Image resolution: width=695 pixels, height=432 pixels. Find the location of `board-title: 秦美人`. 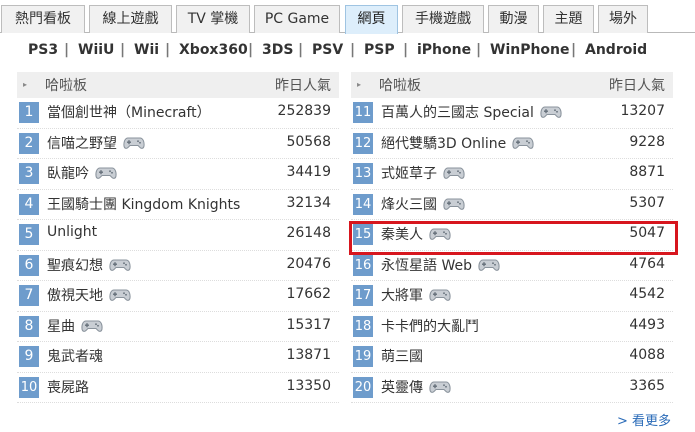

board-title: 秦美人 is located at coordinates (402, 235).